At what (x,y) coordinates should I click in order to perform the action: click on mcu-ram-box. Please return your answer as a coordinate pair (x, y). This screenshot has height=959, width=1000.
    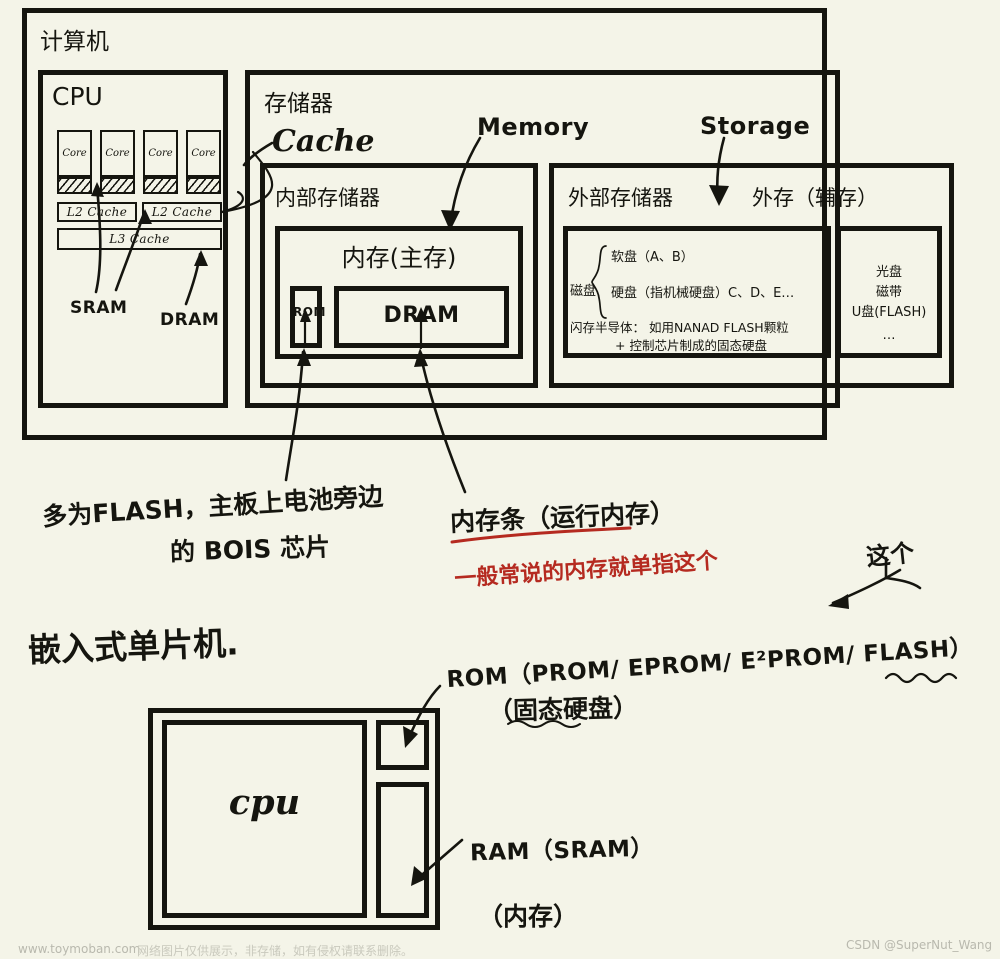
    Looking at the image, I should click on (402, 850).